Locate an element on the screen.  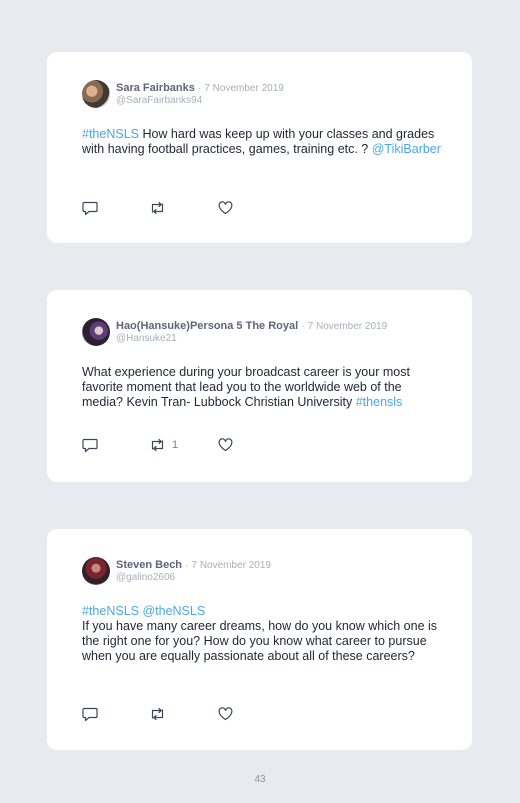
author-name: Steven Bech is located at coordinates (149, 565).